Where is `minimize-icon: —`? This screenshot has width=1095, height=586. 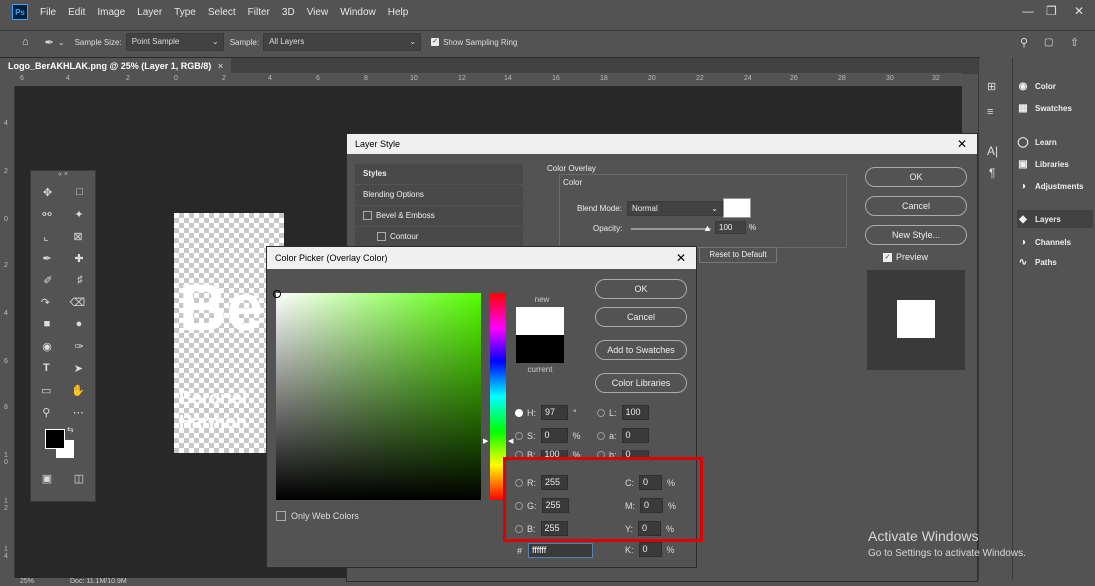
minimize-icon: — is located at coordinates (1028, 11).